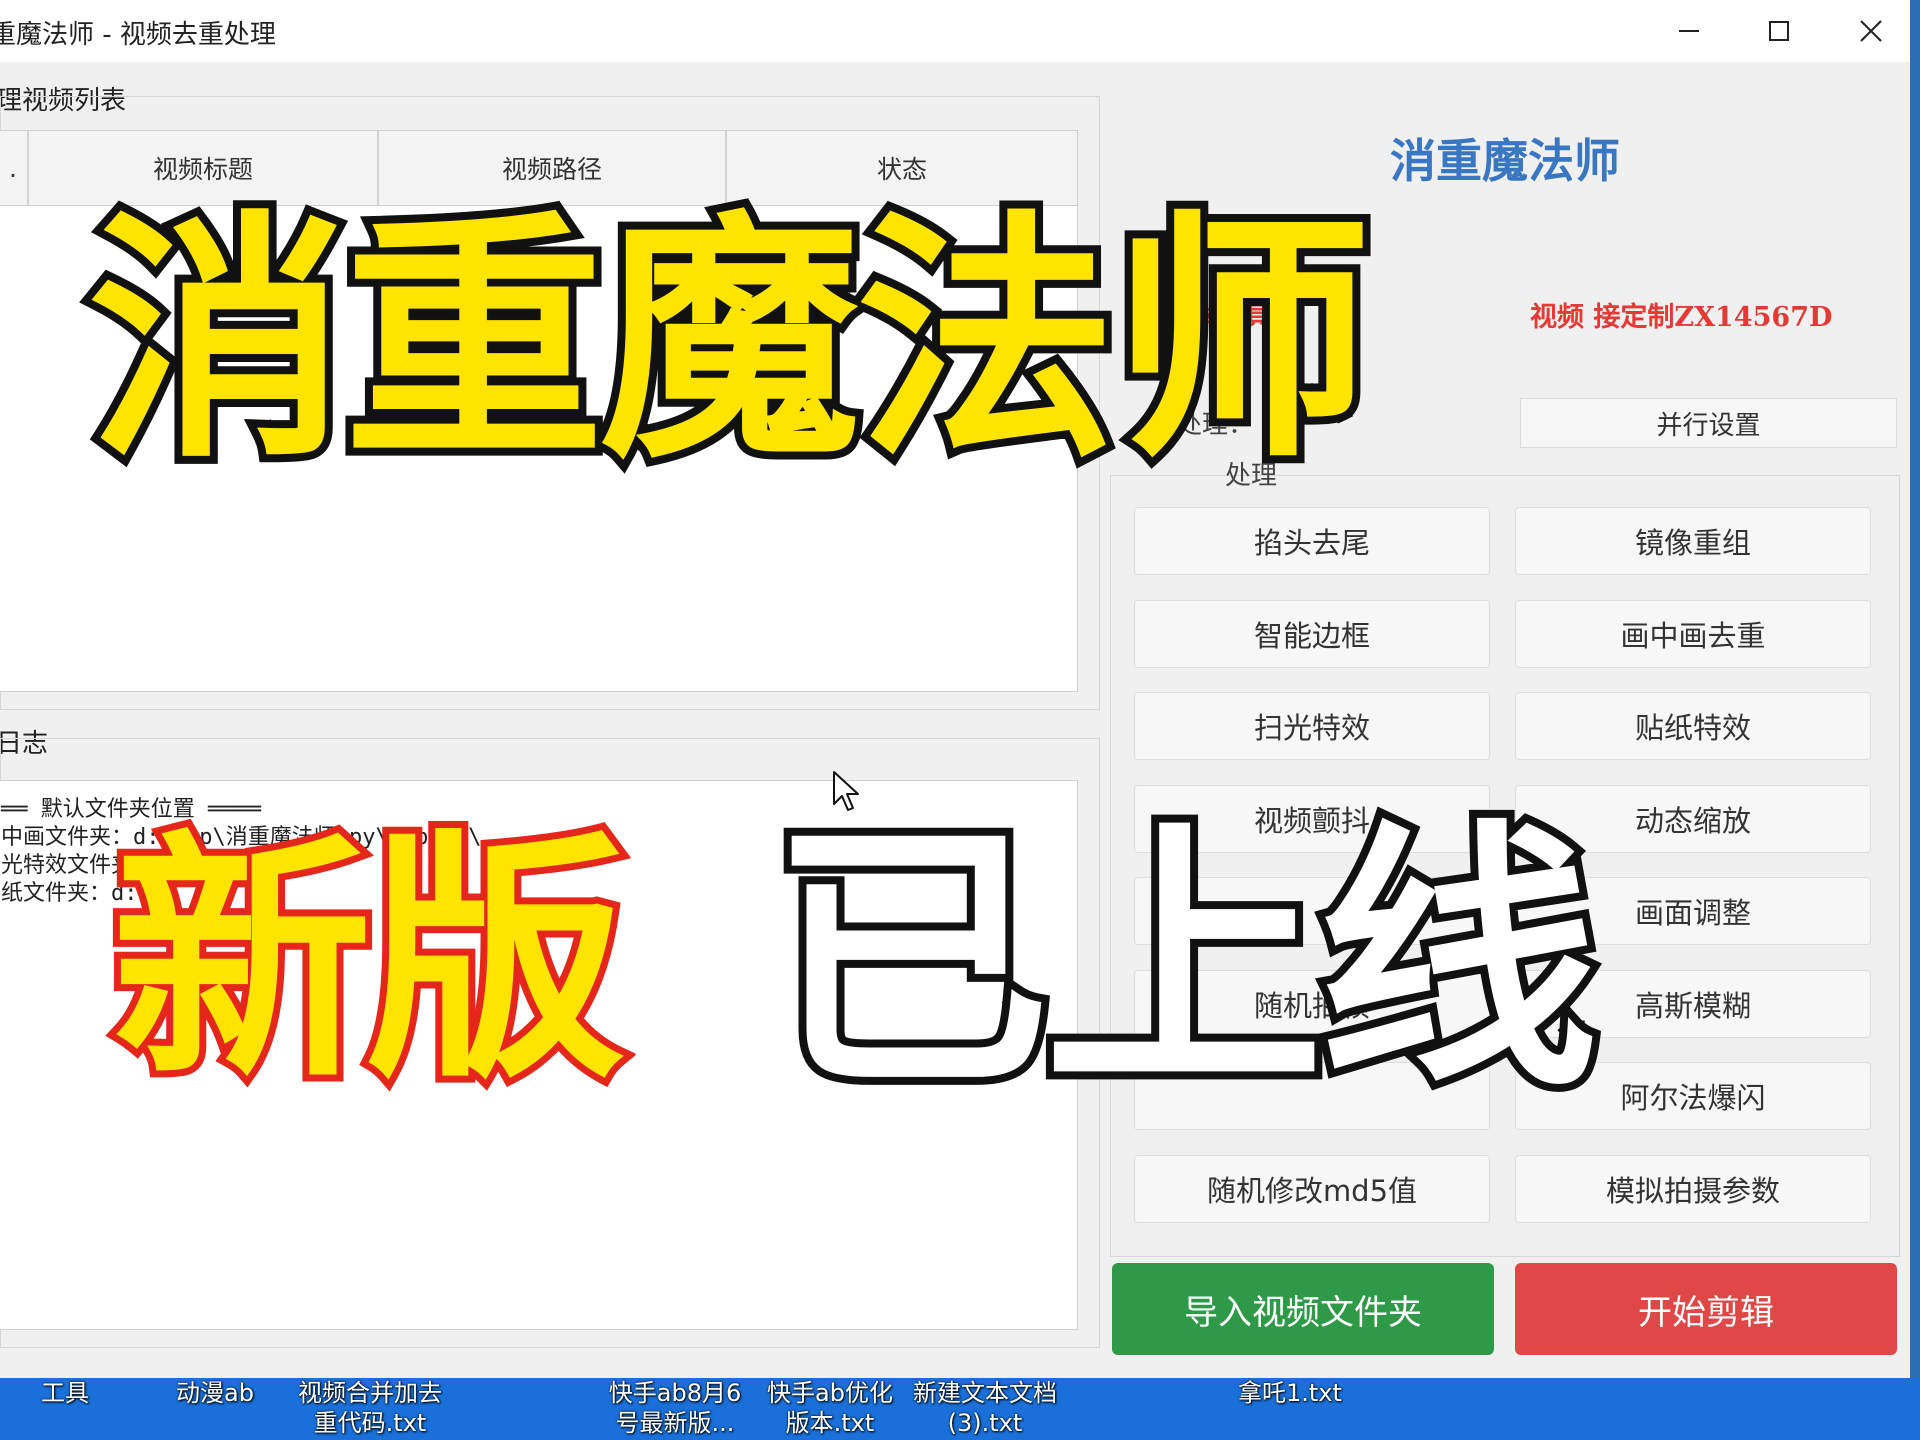  I want to click on desktop-icon: 工具, so click(65, 1393).